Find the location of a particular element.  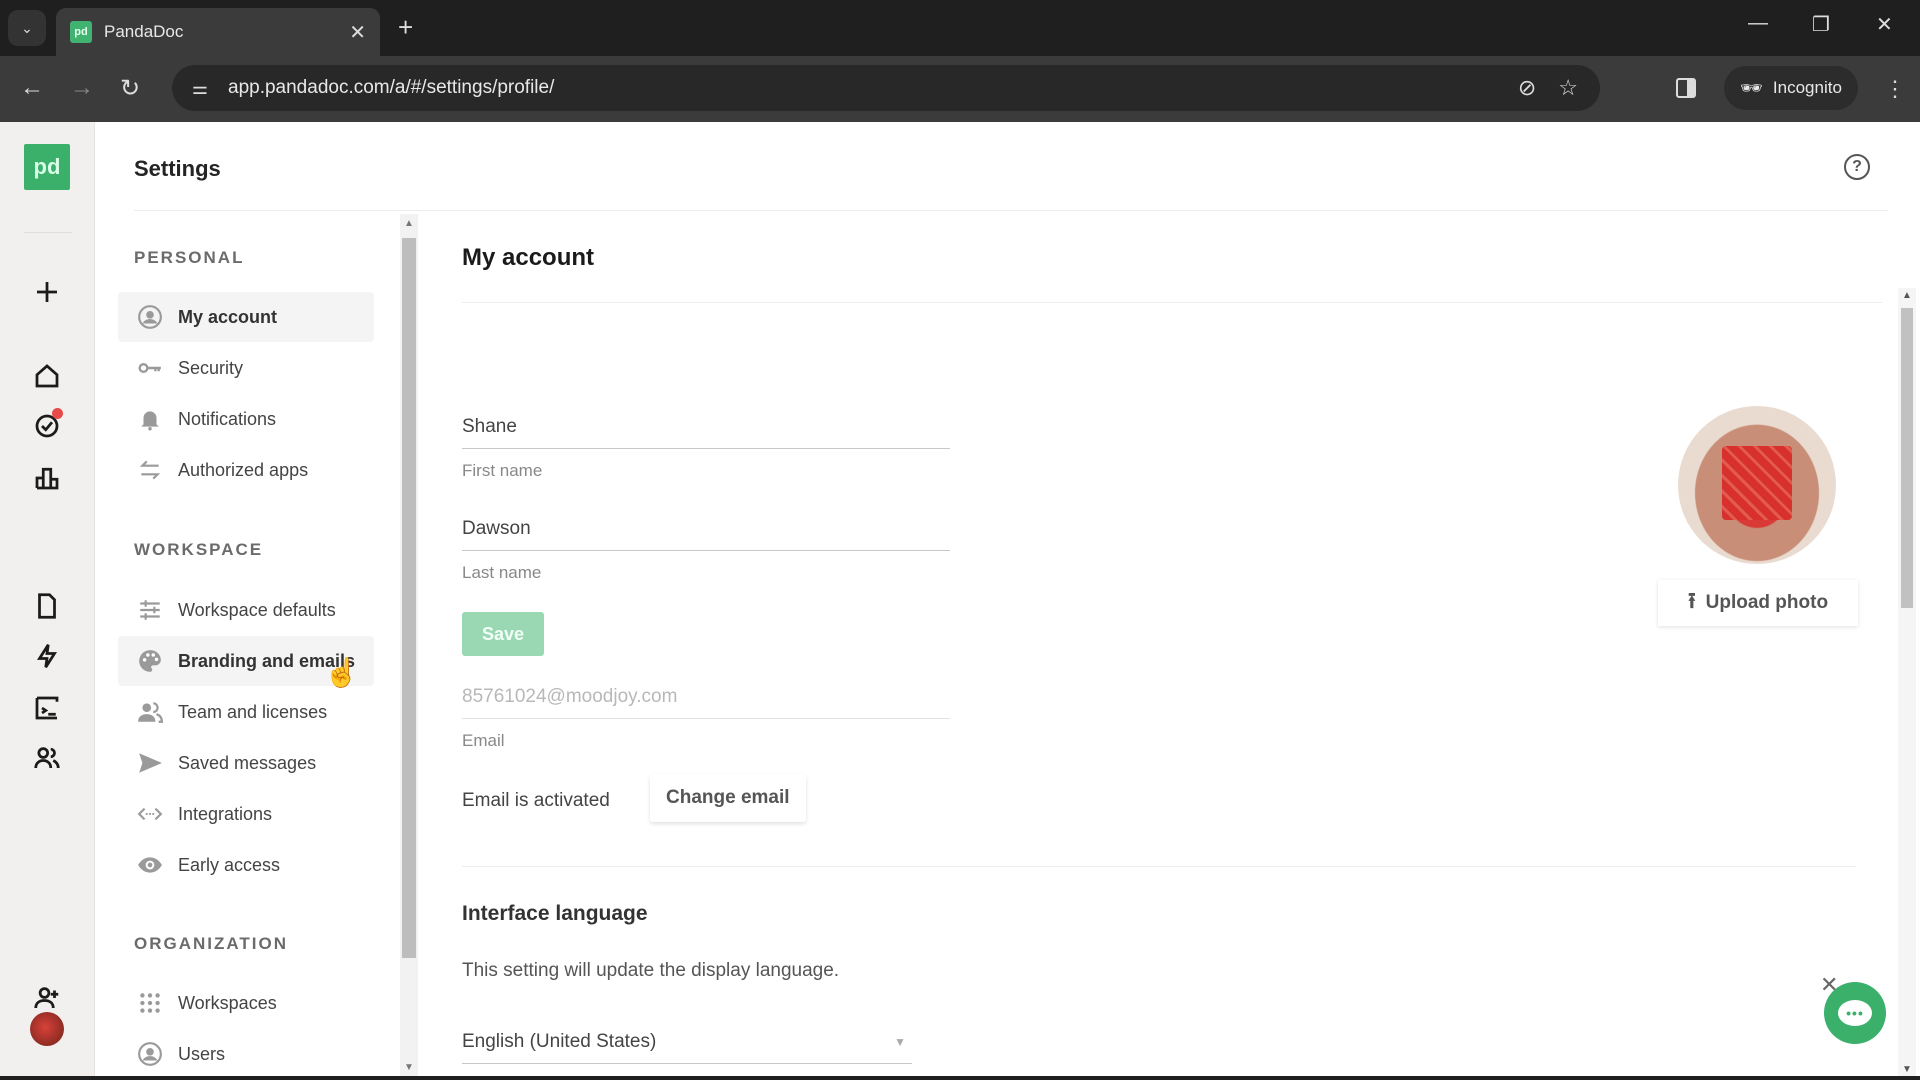

title-divider is located at coordinates (1172, 302).